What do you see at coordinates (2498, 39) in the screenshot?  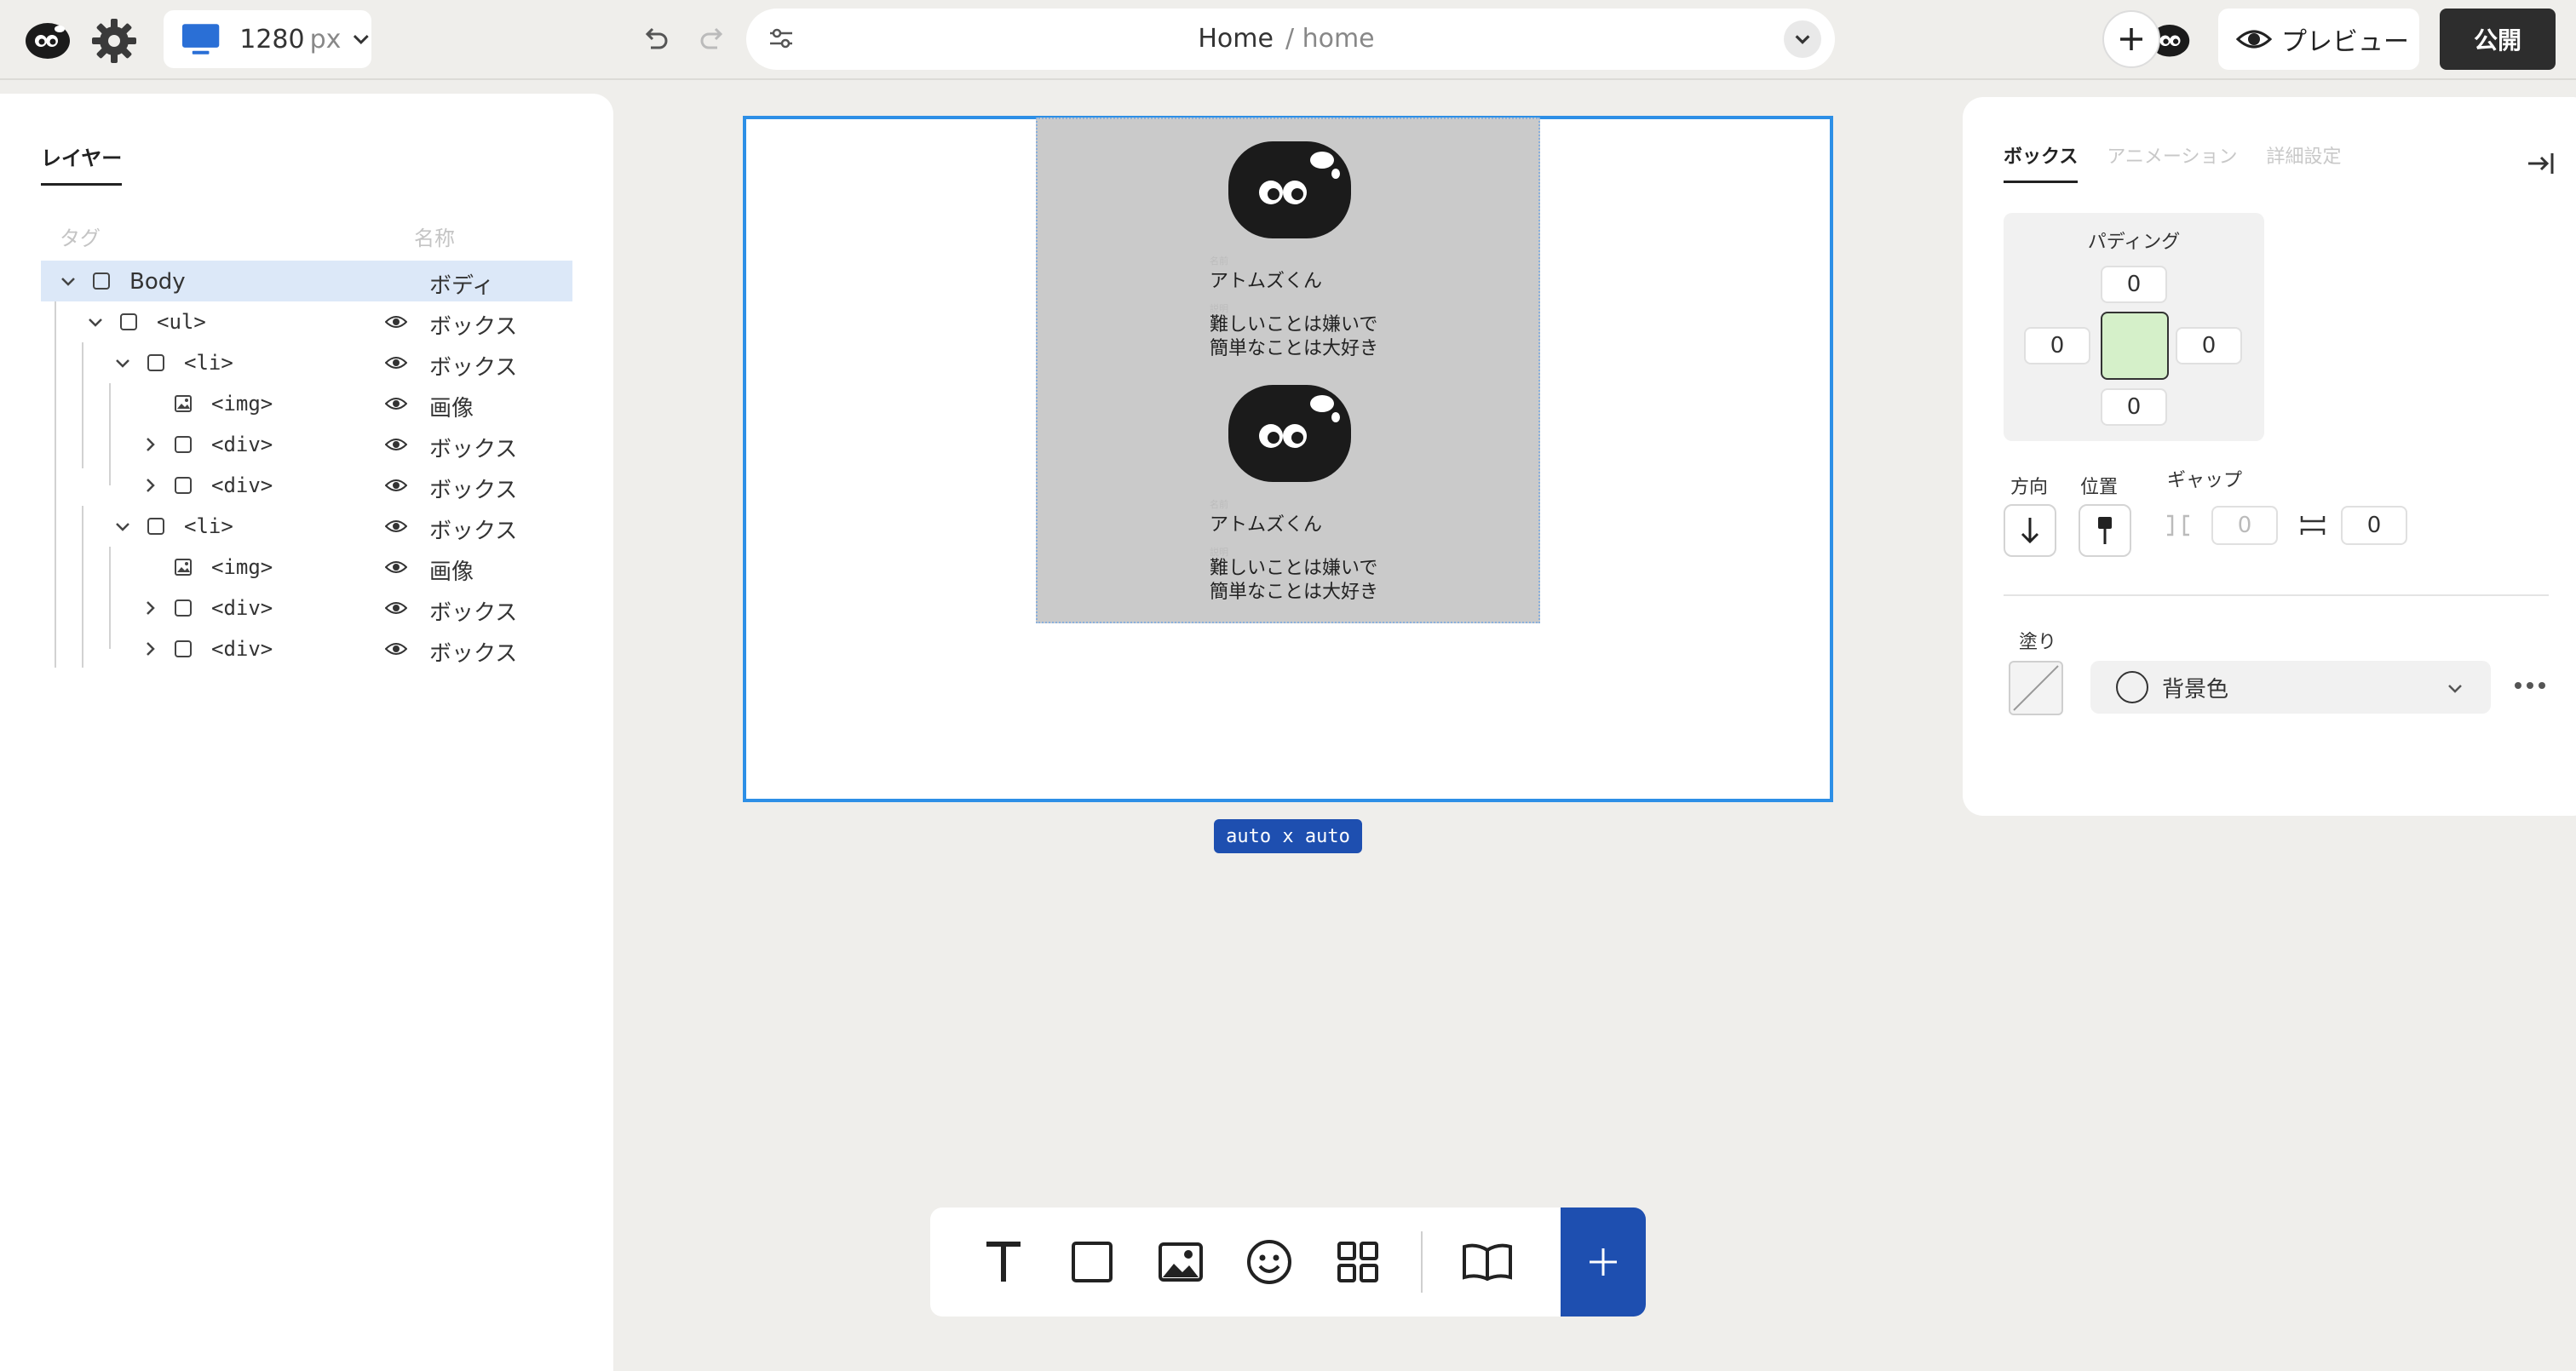 I see `publish-button: 公開` at bounding box center [2498, 39].